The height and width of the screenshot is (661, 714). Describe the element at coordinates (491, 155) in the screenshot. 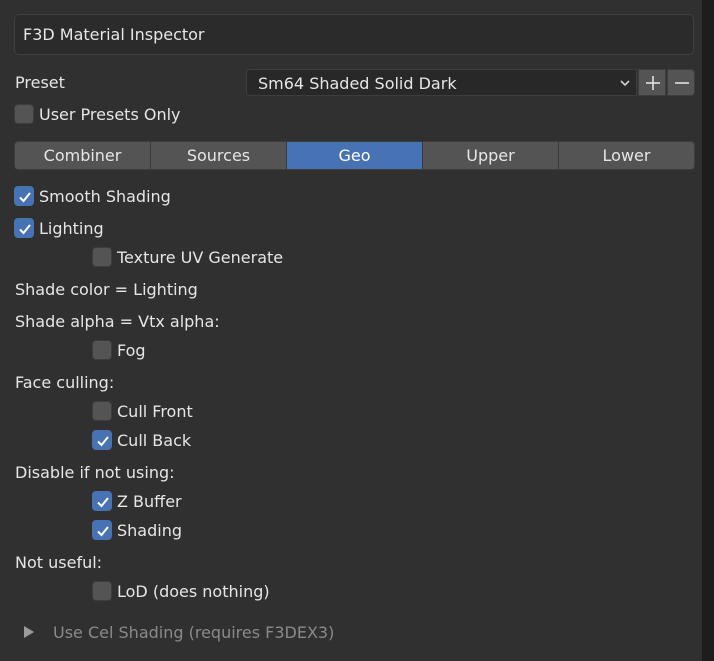

I see `tab-upper: Upper` at that location.